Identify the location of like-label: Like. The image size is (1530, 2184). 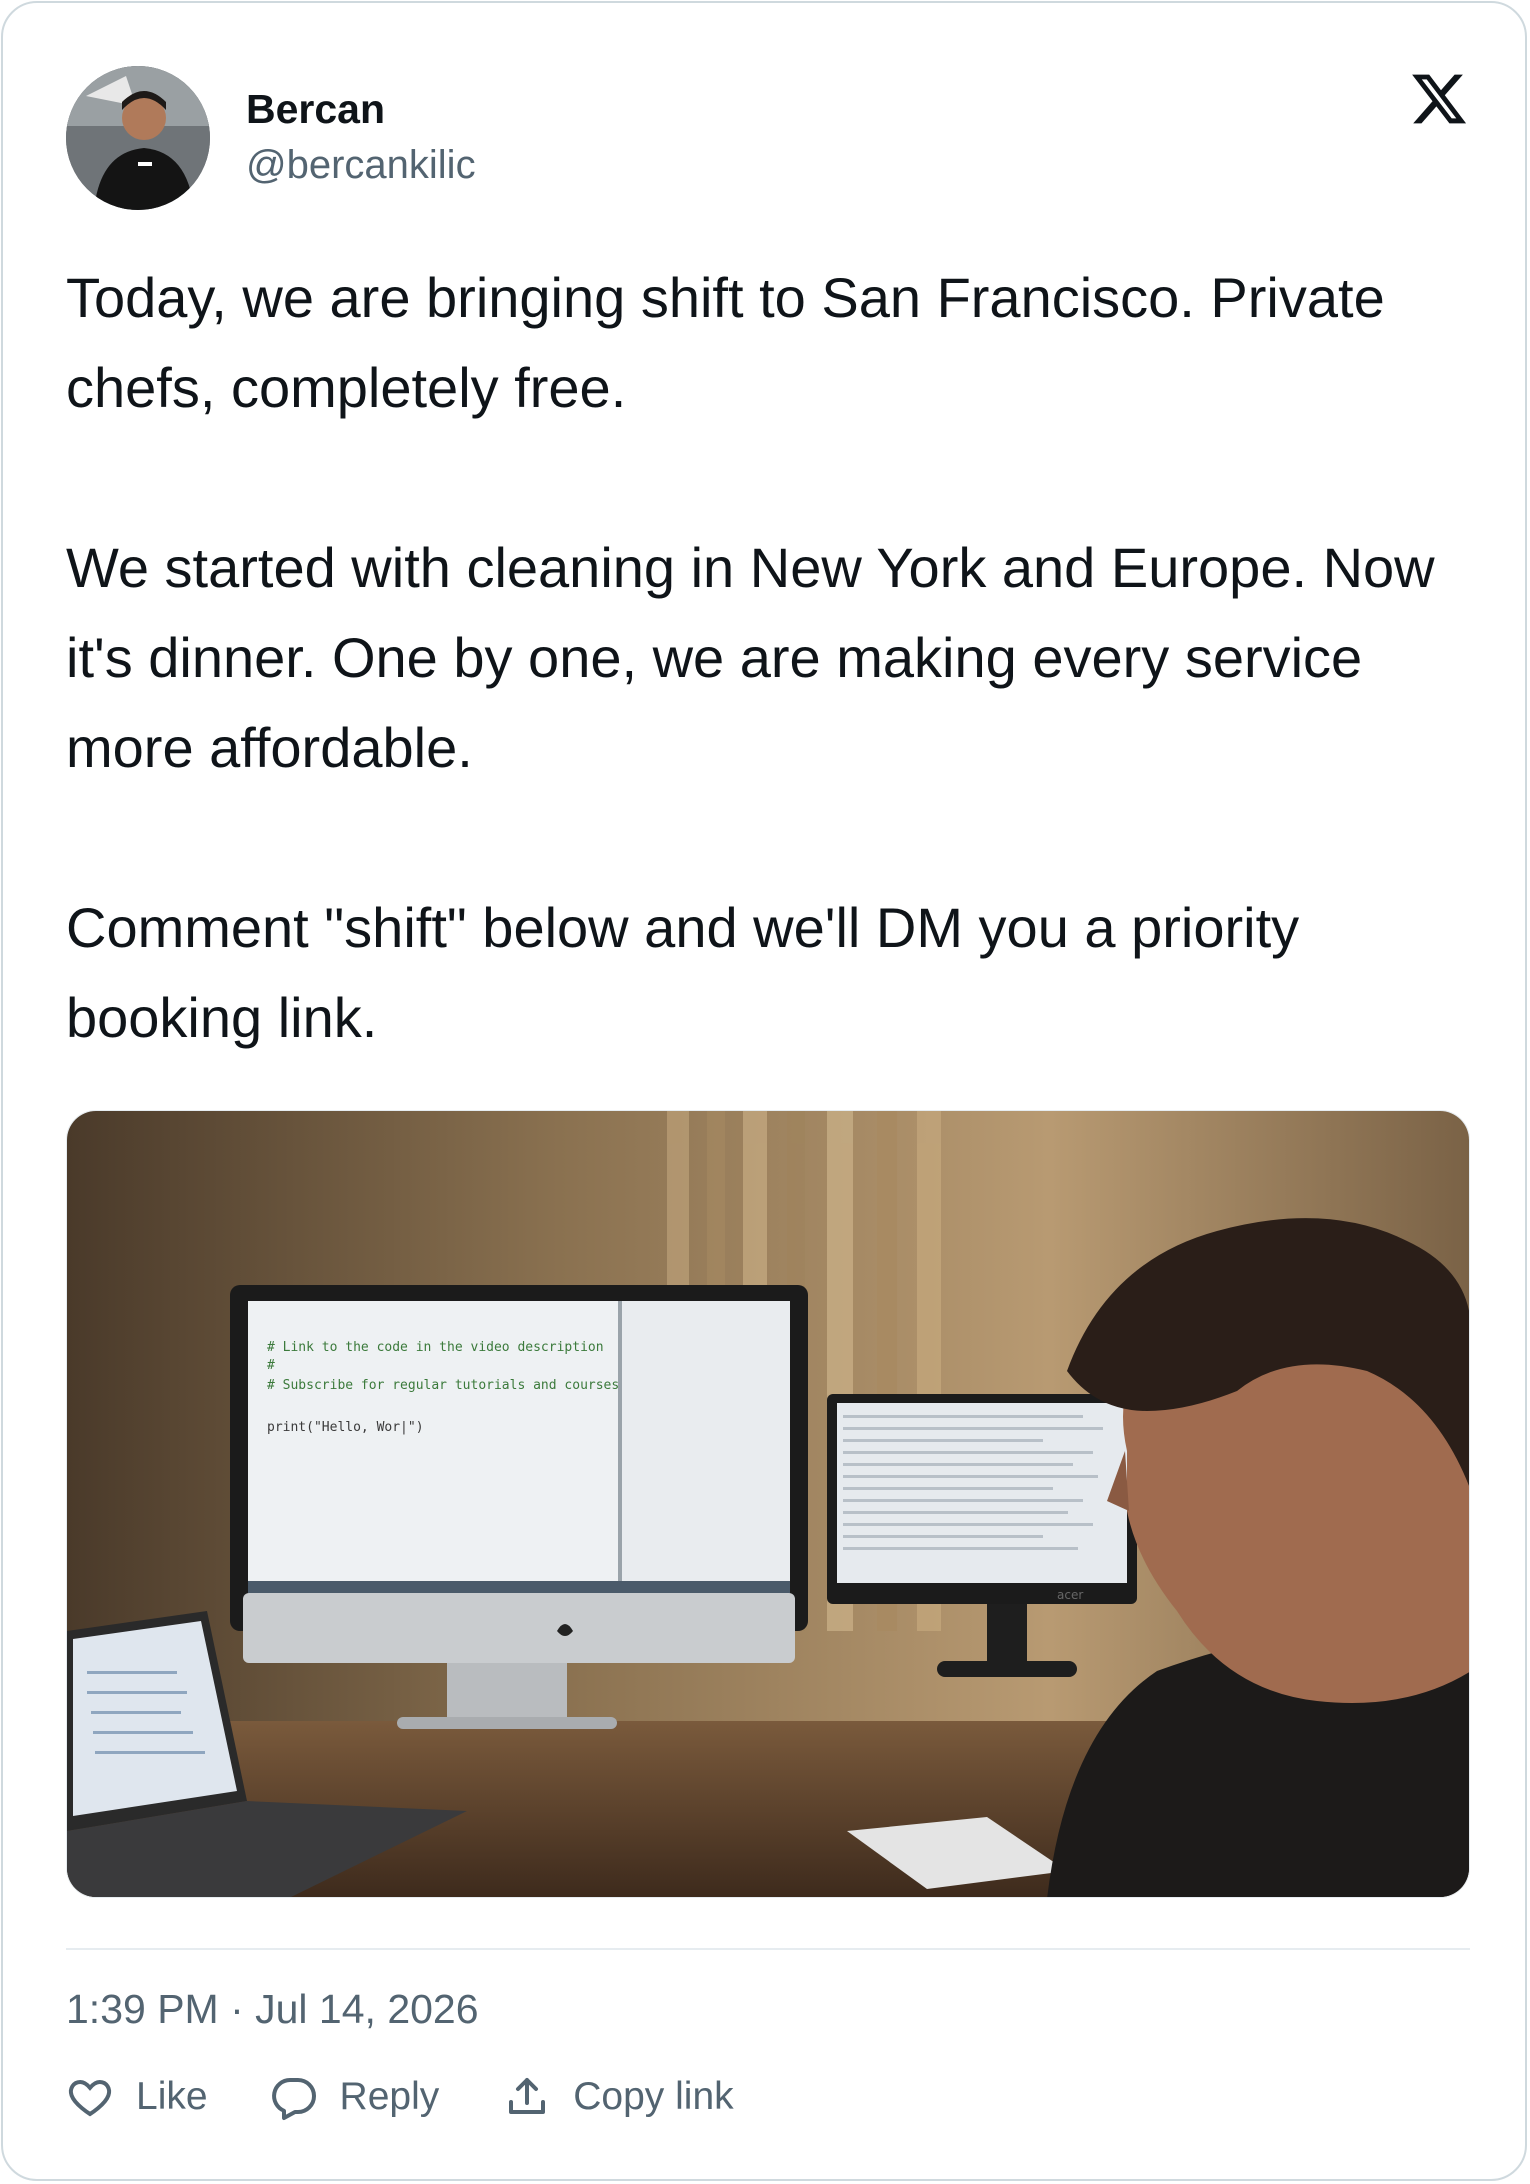
(172, 2096).